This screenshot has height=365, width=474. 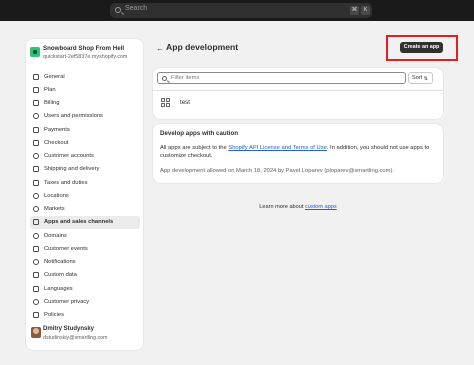 I want to click on sidebar-item-label: Domains, so click(x=55, y=235).